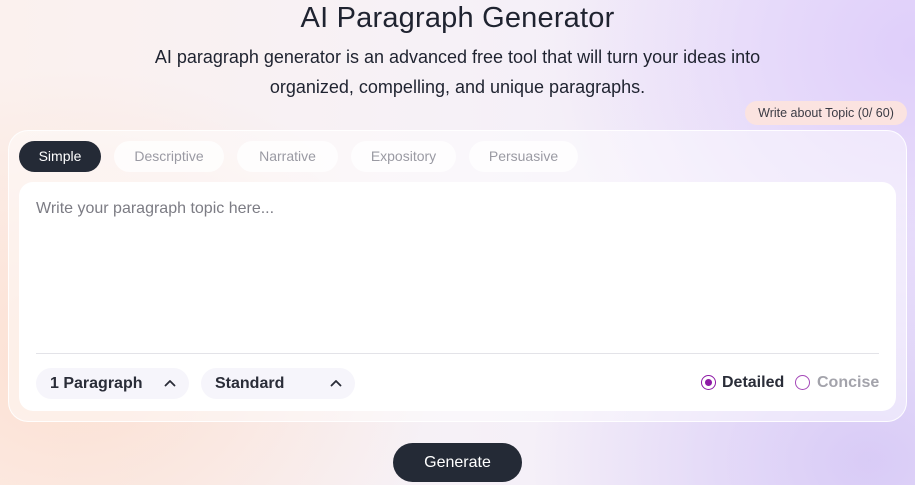  What do you see at coordinates (457, 353) in the screenshot?
I see `divider` at bounding box center [457, 353].